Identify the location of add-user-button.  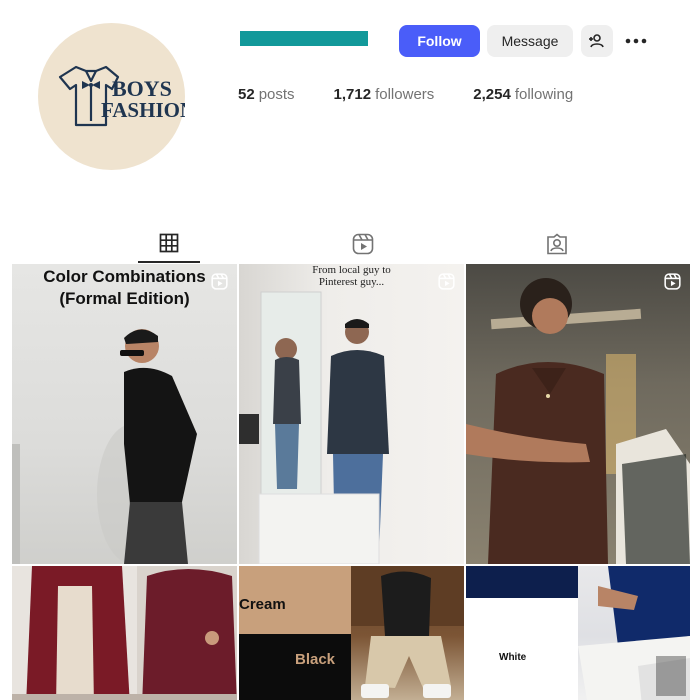
(597, 41).